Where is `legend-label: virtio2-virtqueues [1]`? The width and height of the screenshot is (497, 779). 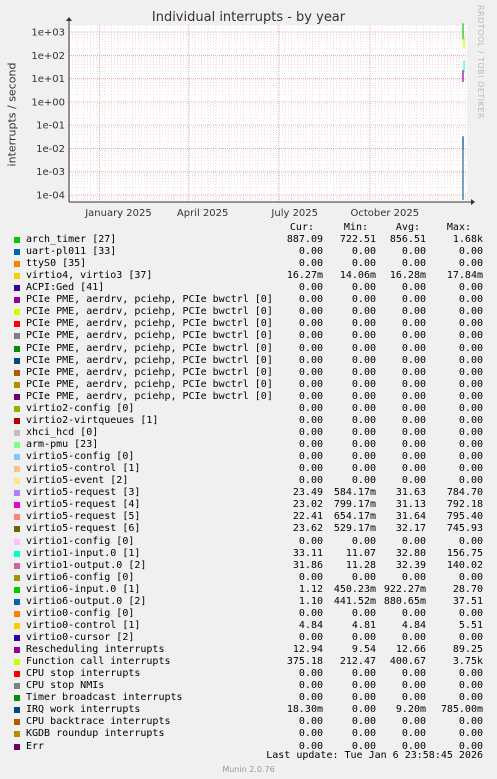
legend-label: virtio2-virtqueues [1] is located at coordinates (92, 420).